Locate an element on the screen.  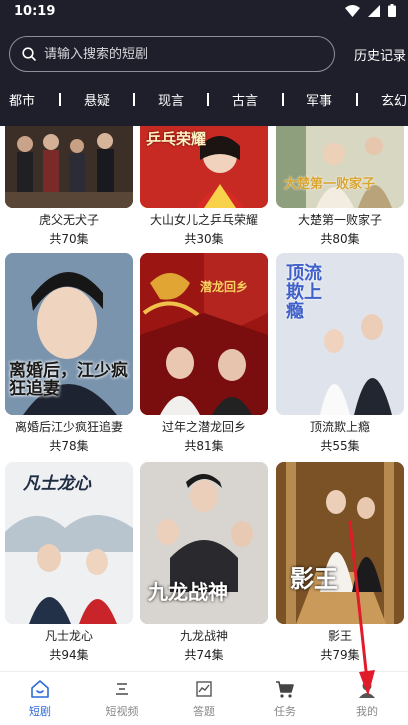
drama-card: 凡士龙心 凡士龙心 共94集 is located at coordinates (69, 562).